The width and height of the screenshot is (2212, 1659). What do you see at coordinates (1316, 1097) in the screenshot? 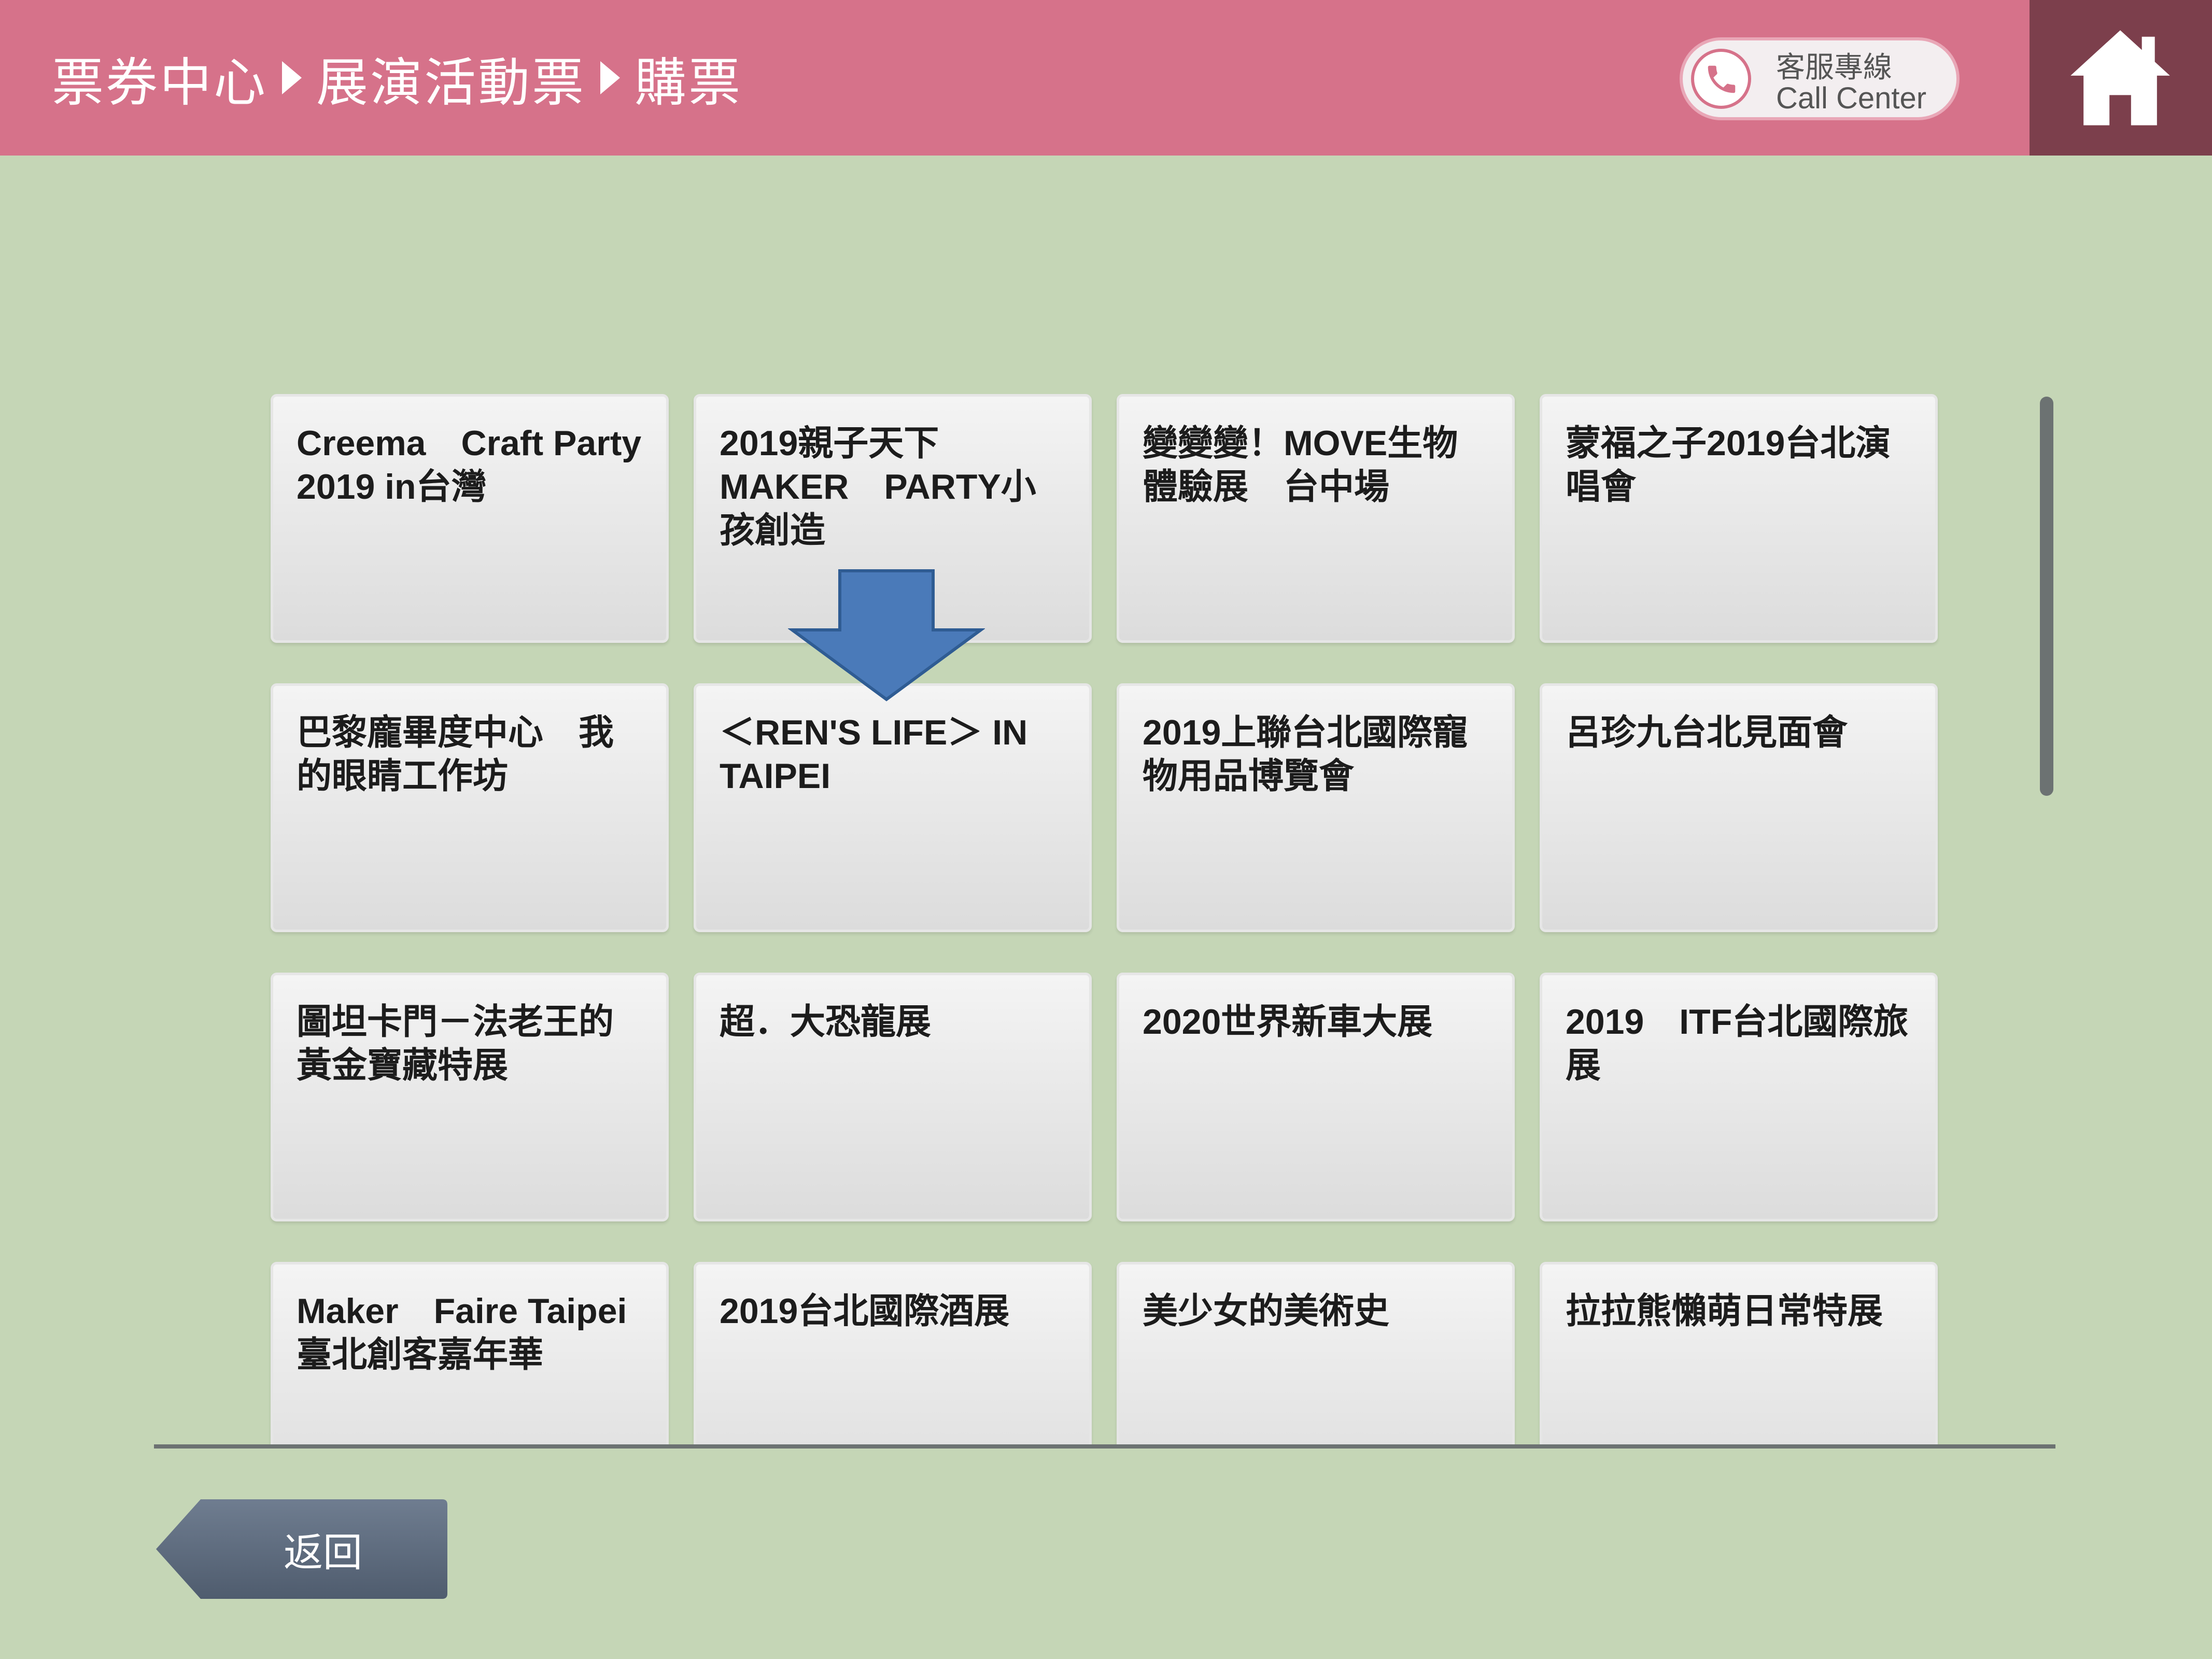
I see `event-tile: 2020世界新車大展` at bounding box center [1316, 1097].